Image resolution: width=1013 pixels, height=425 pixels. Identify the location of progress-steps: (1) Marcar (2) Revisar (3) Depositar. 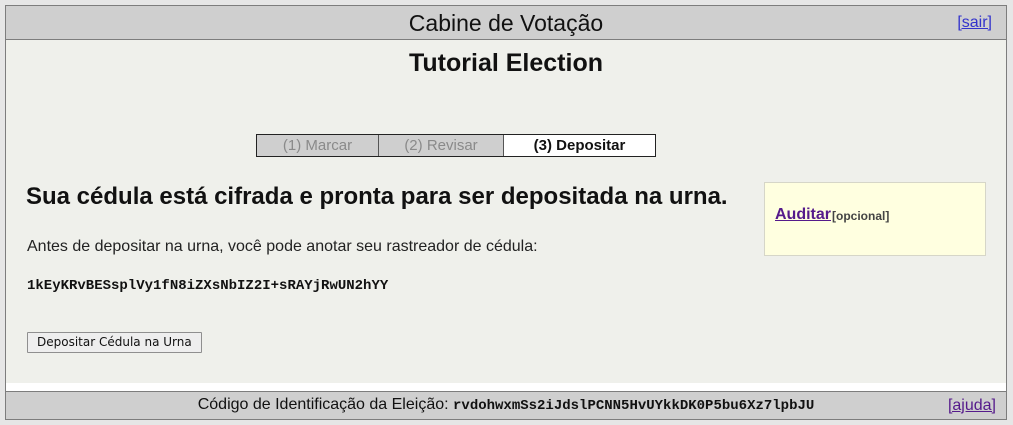
(456, 145).